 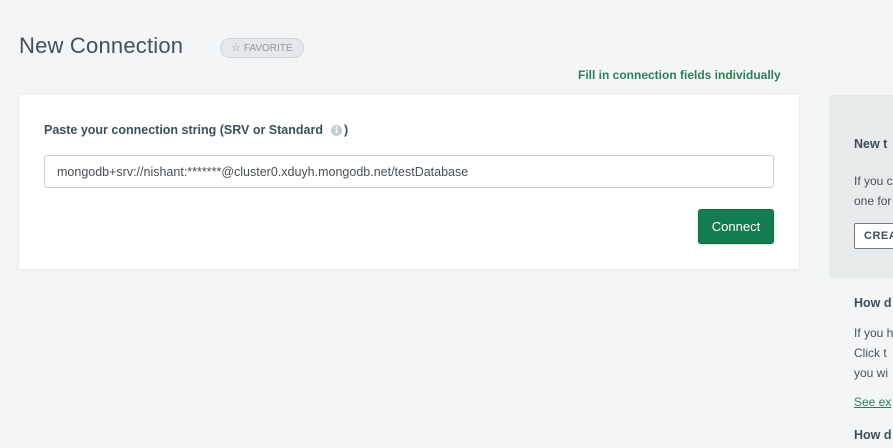 I want to click on favorite-label: FAVORITE, so click(x=268, y=48).